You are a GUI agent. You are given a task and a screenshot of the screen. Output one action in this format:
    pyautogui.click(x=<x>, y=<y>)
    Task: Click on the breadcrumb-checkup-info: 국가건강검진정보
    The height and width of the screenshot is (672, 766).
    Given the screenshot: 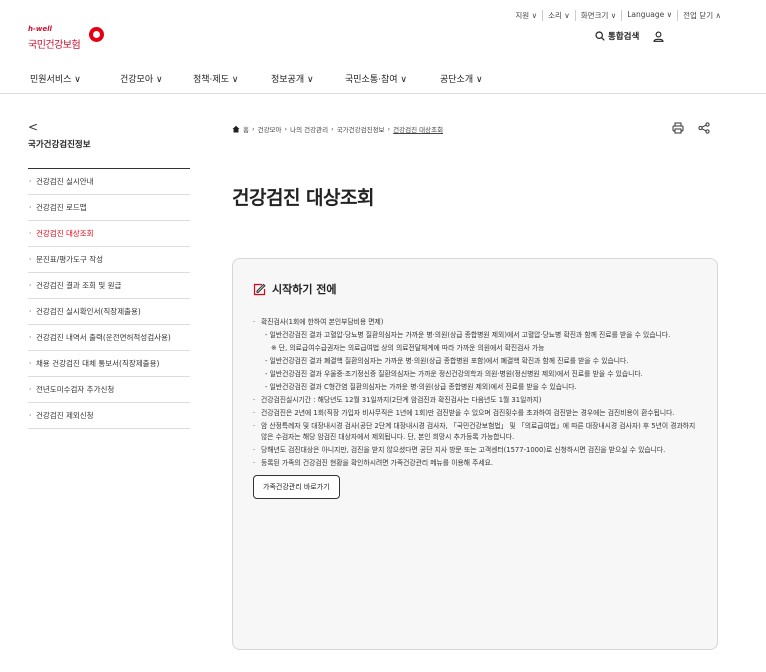 What is the action you would take?
    pyautogui.click(x=361, y=129)
    